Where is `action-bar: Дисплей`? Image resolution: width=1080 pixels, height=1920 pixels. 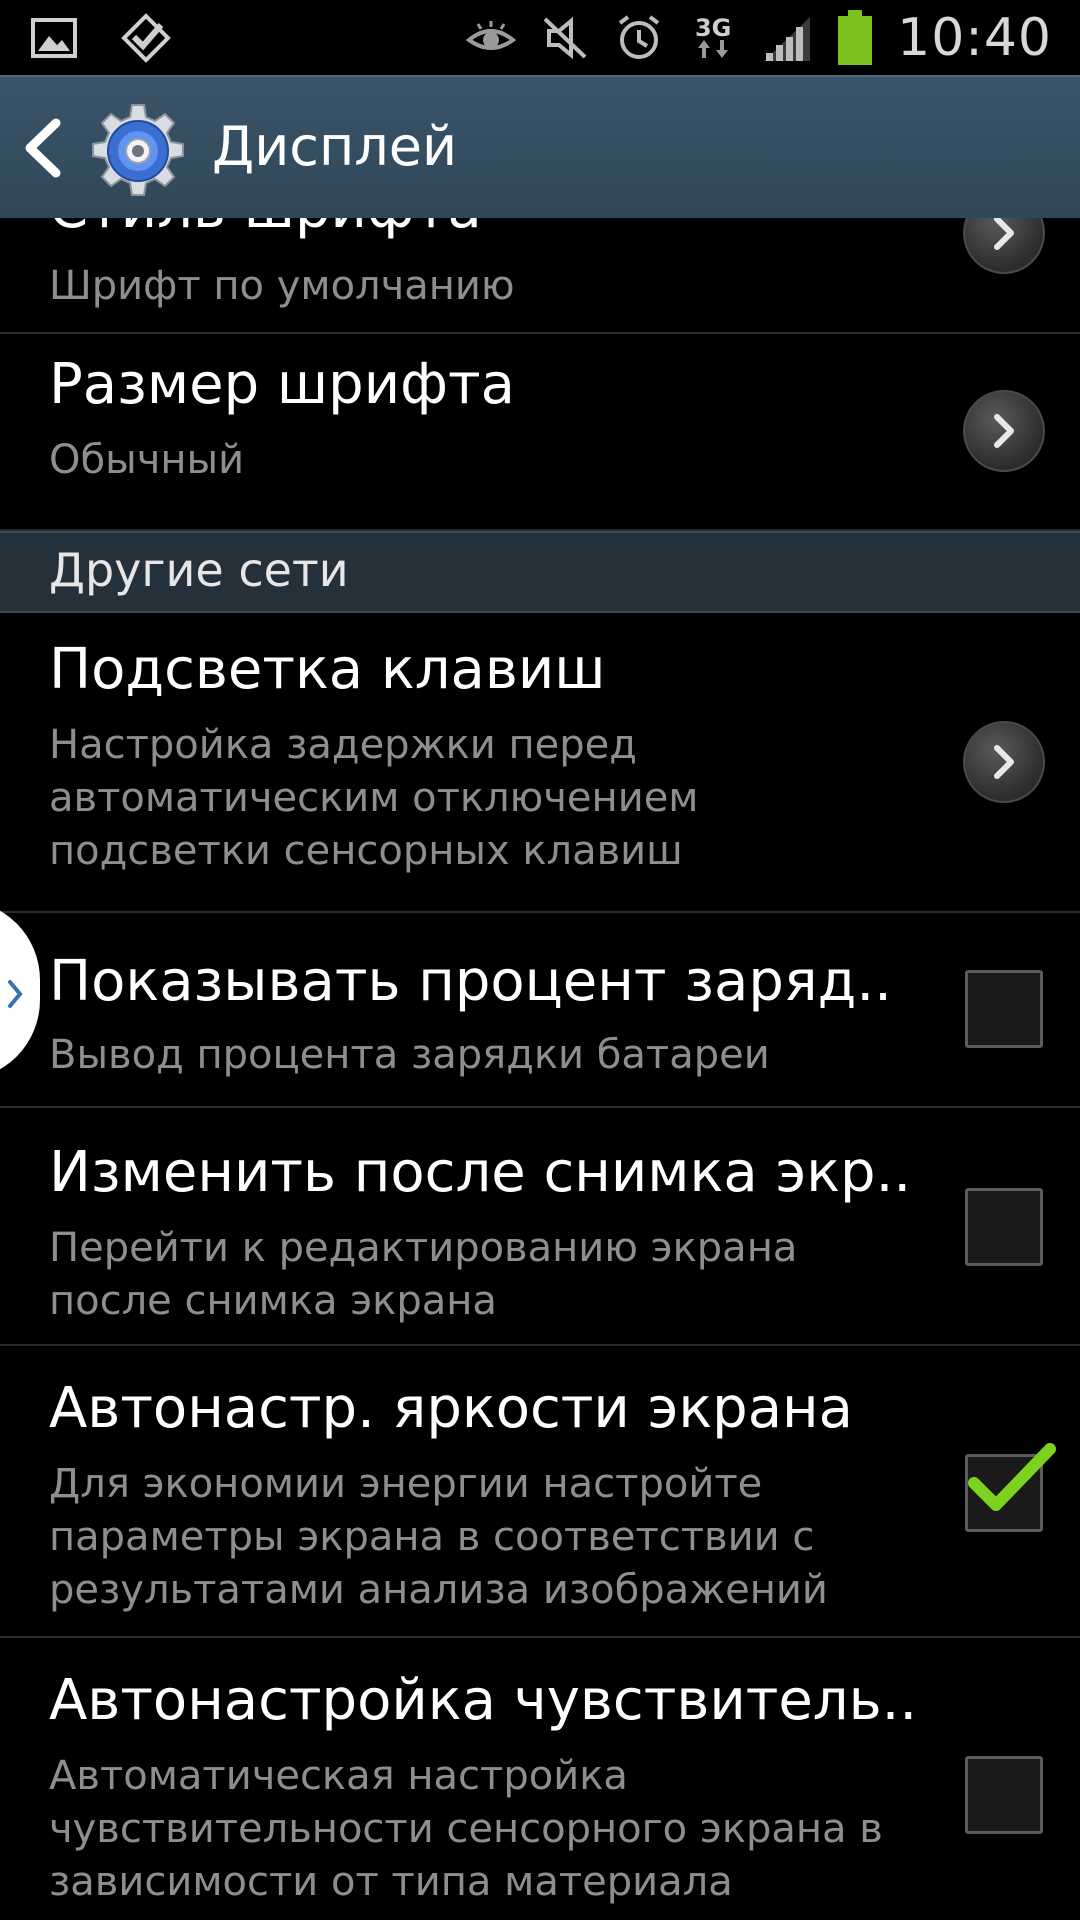
action-bar: Дисплей is located at coordinates (540, 146).